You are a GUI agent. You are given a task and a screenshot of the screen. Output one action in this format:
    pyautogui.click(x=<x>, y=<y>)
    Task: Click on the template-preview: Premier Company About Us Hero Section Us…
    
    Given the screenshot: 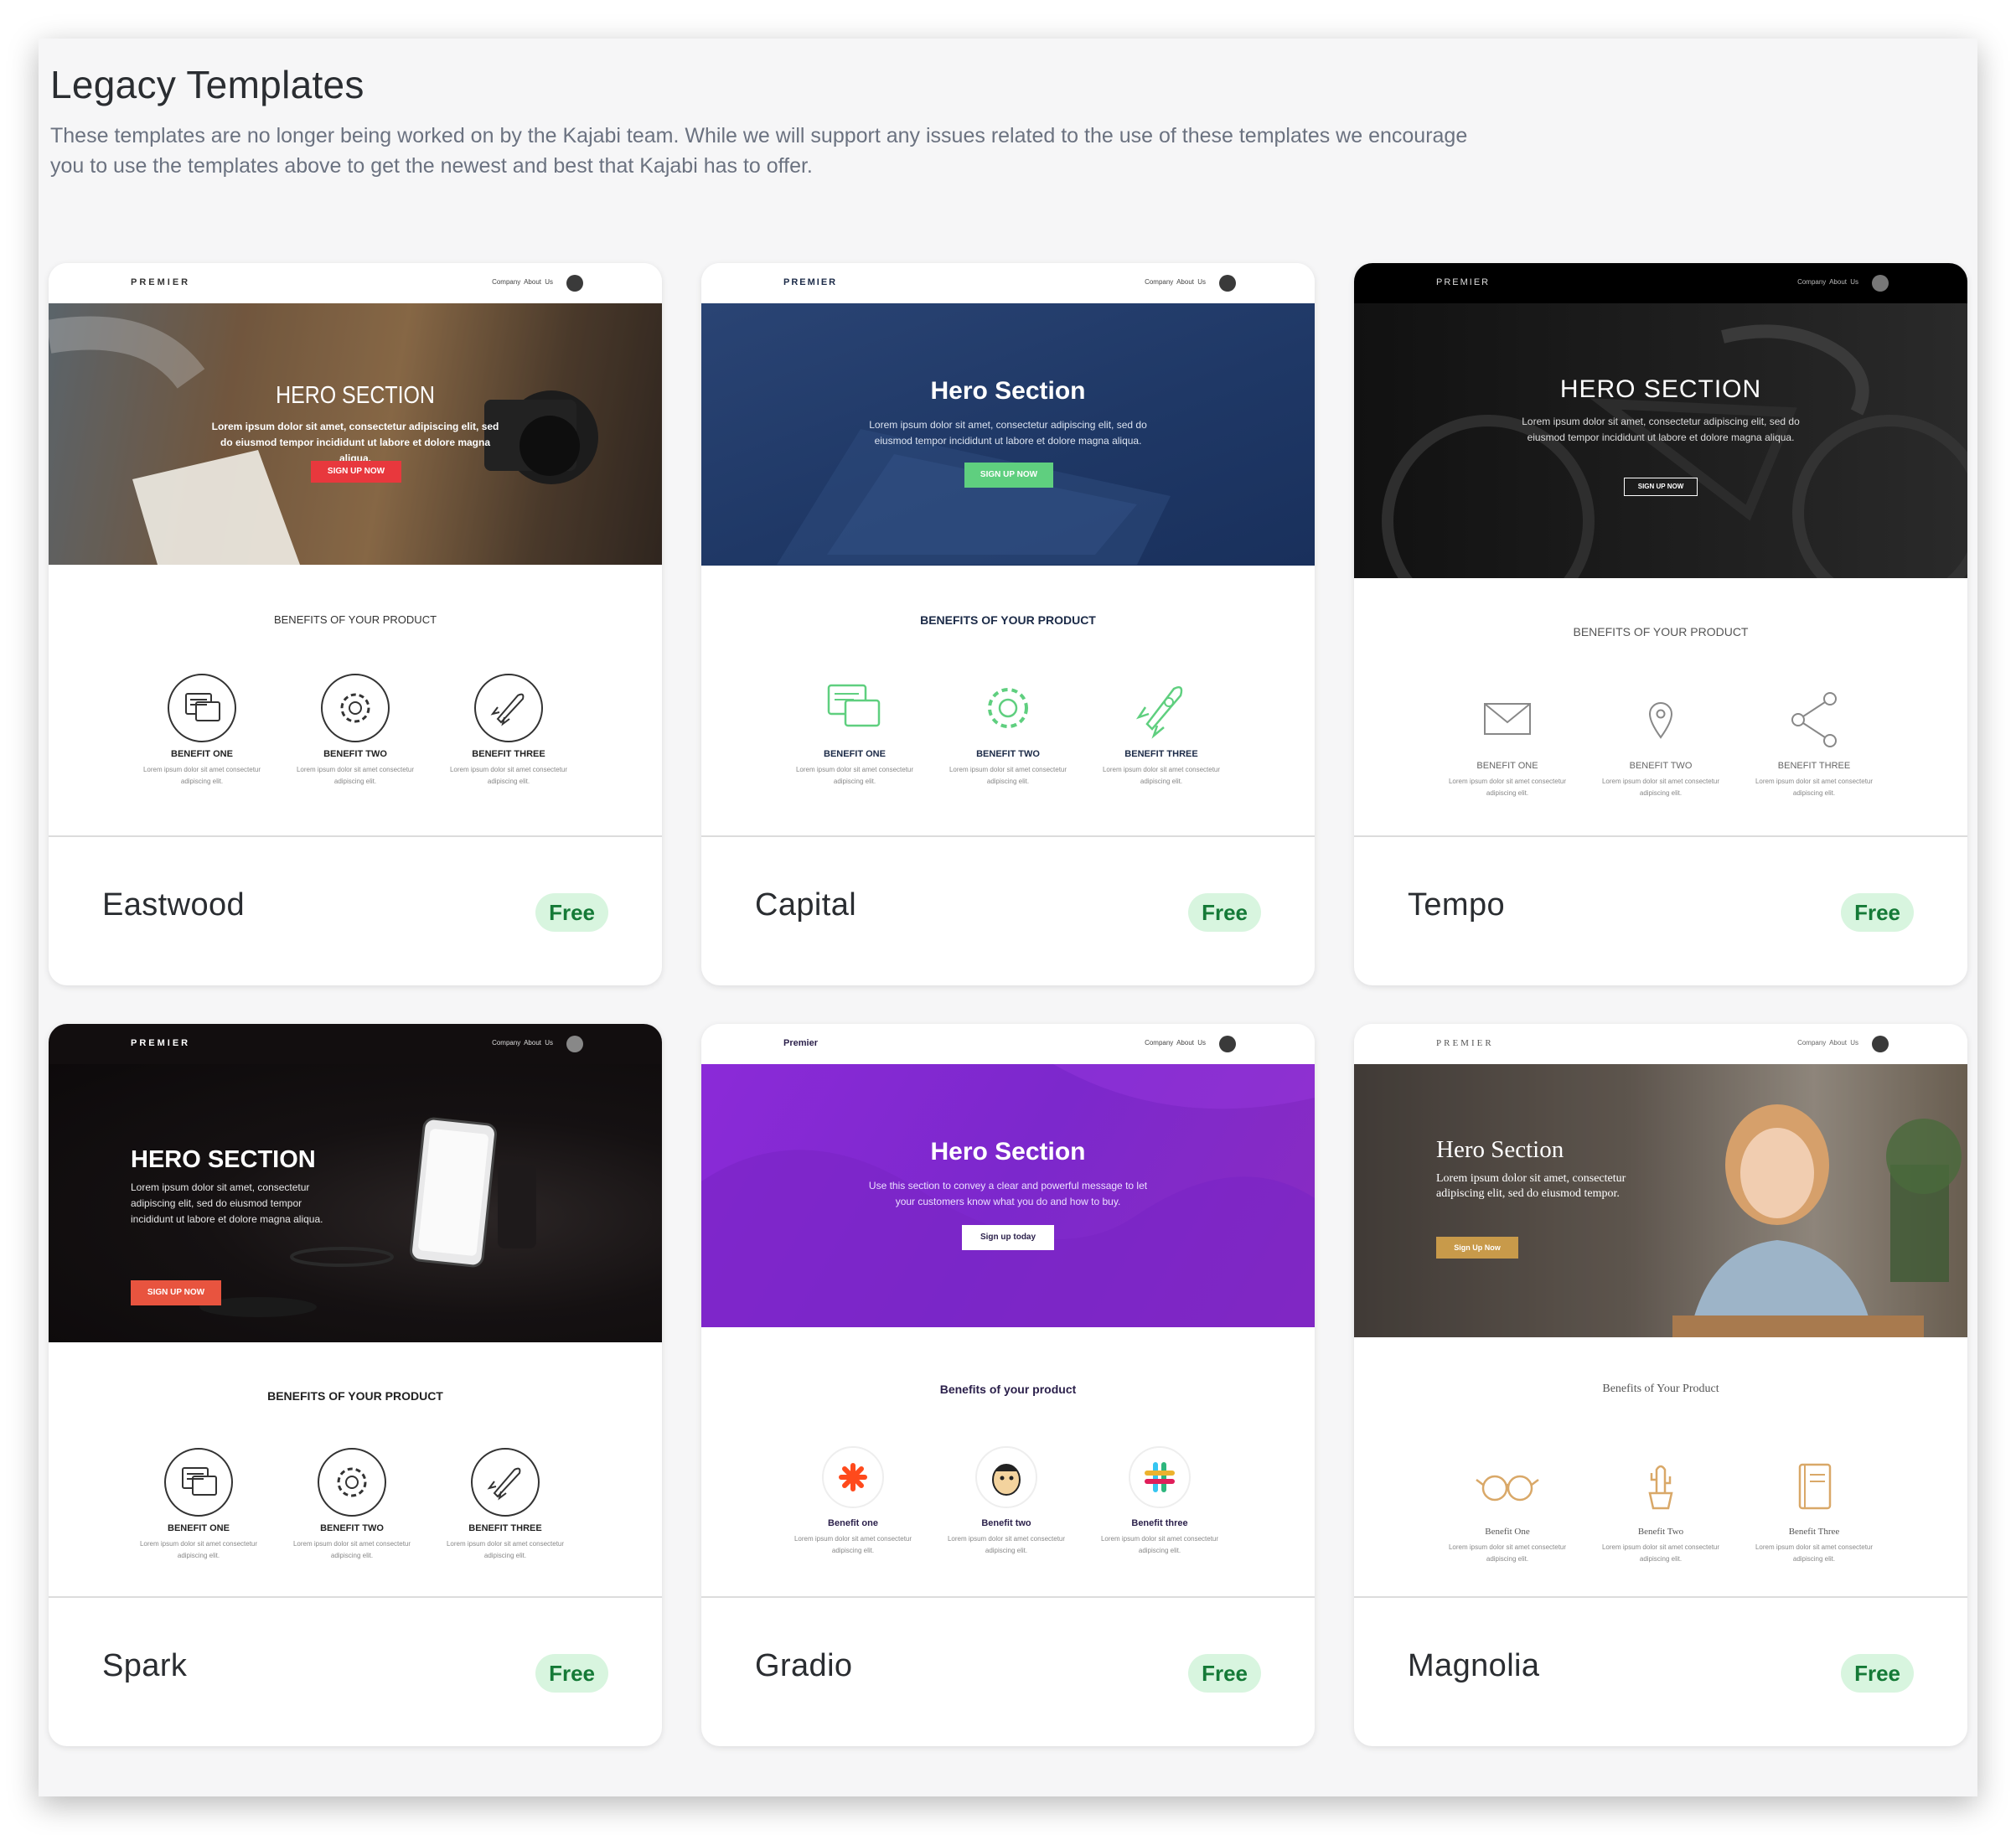 What is the action you would take?
    pyautogui.click(x=1008, y=1310)
    